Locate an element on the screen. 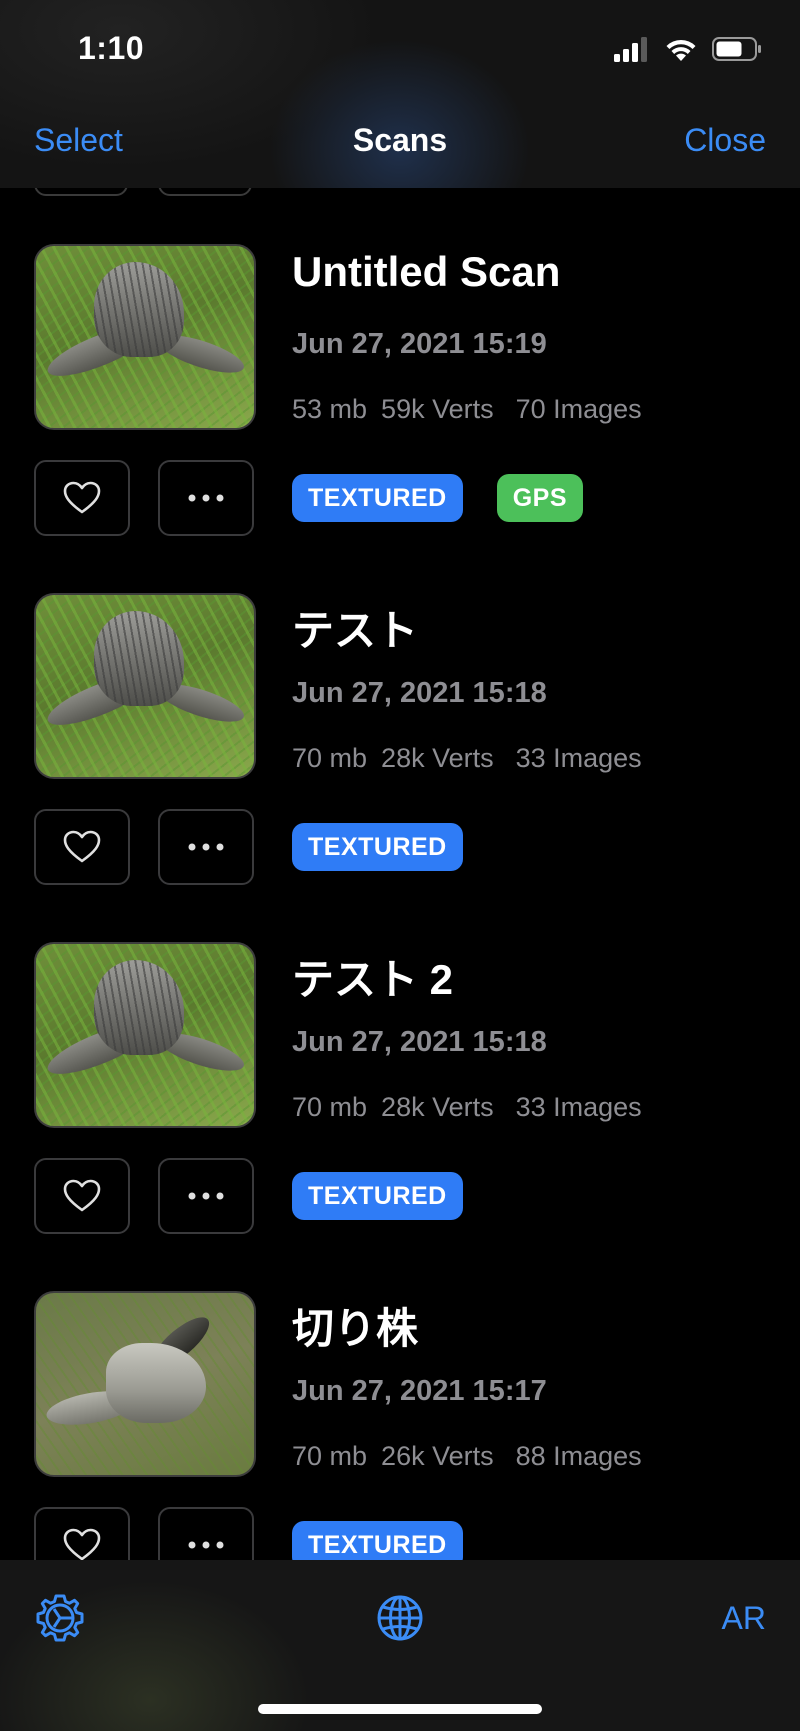 The image size is (800, 1731). scan-verts: 59k Verts is located at coordinates (437, 409).